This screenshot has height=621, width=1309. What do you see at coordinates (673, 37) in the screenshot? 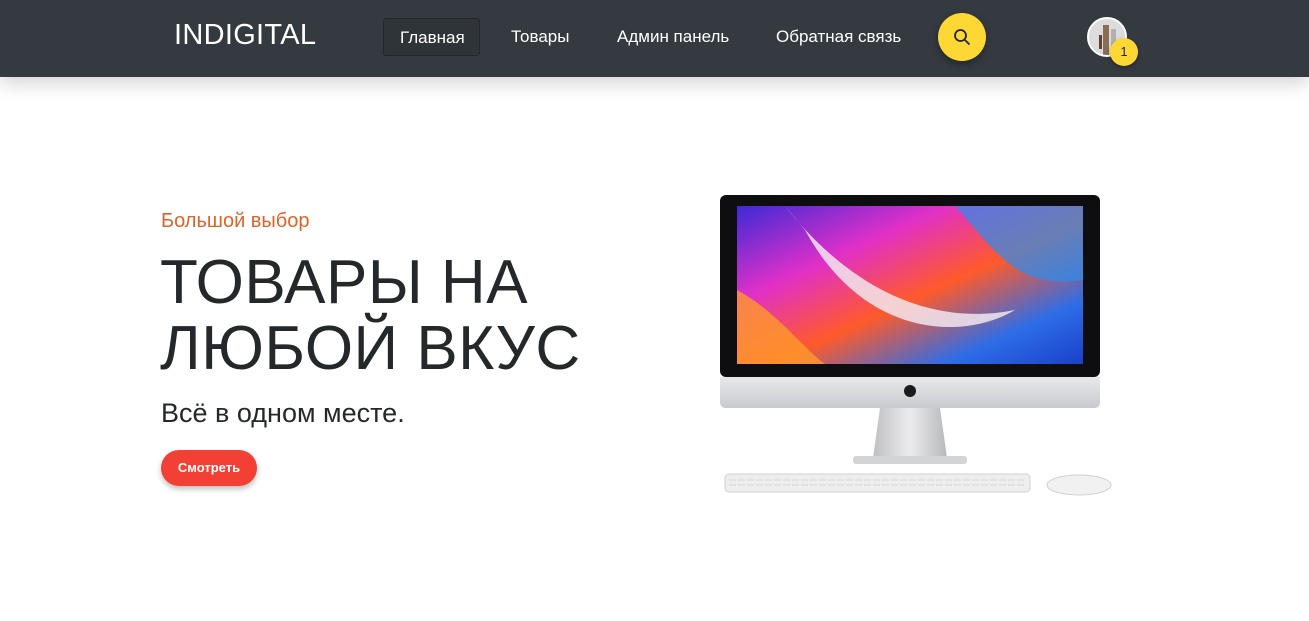
I see `nav-item-admin-panel: Админ панель` at bounding box center [673, 37].